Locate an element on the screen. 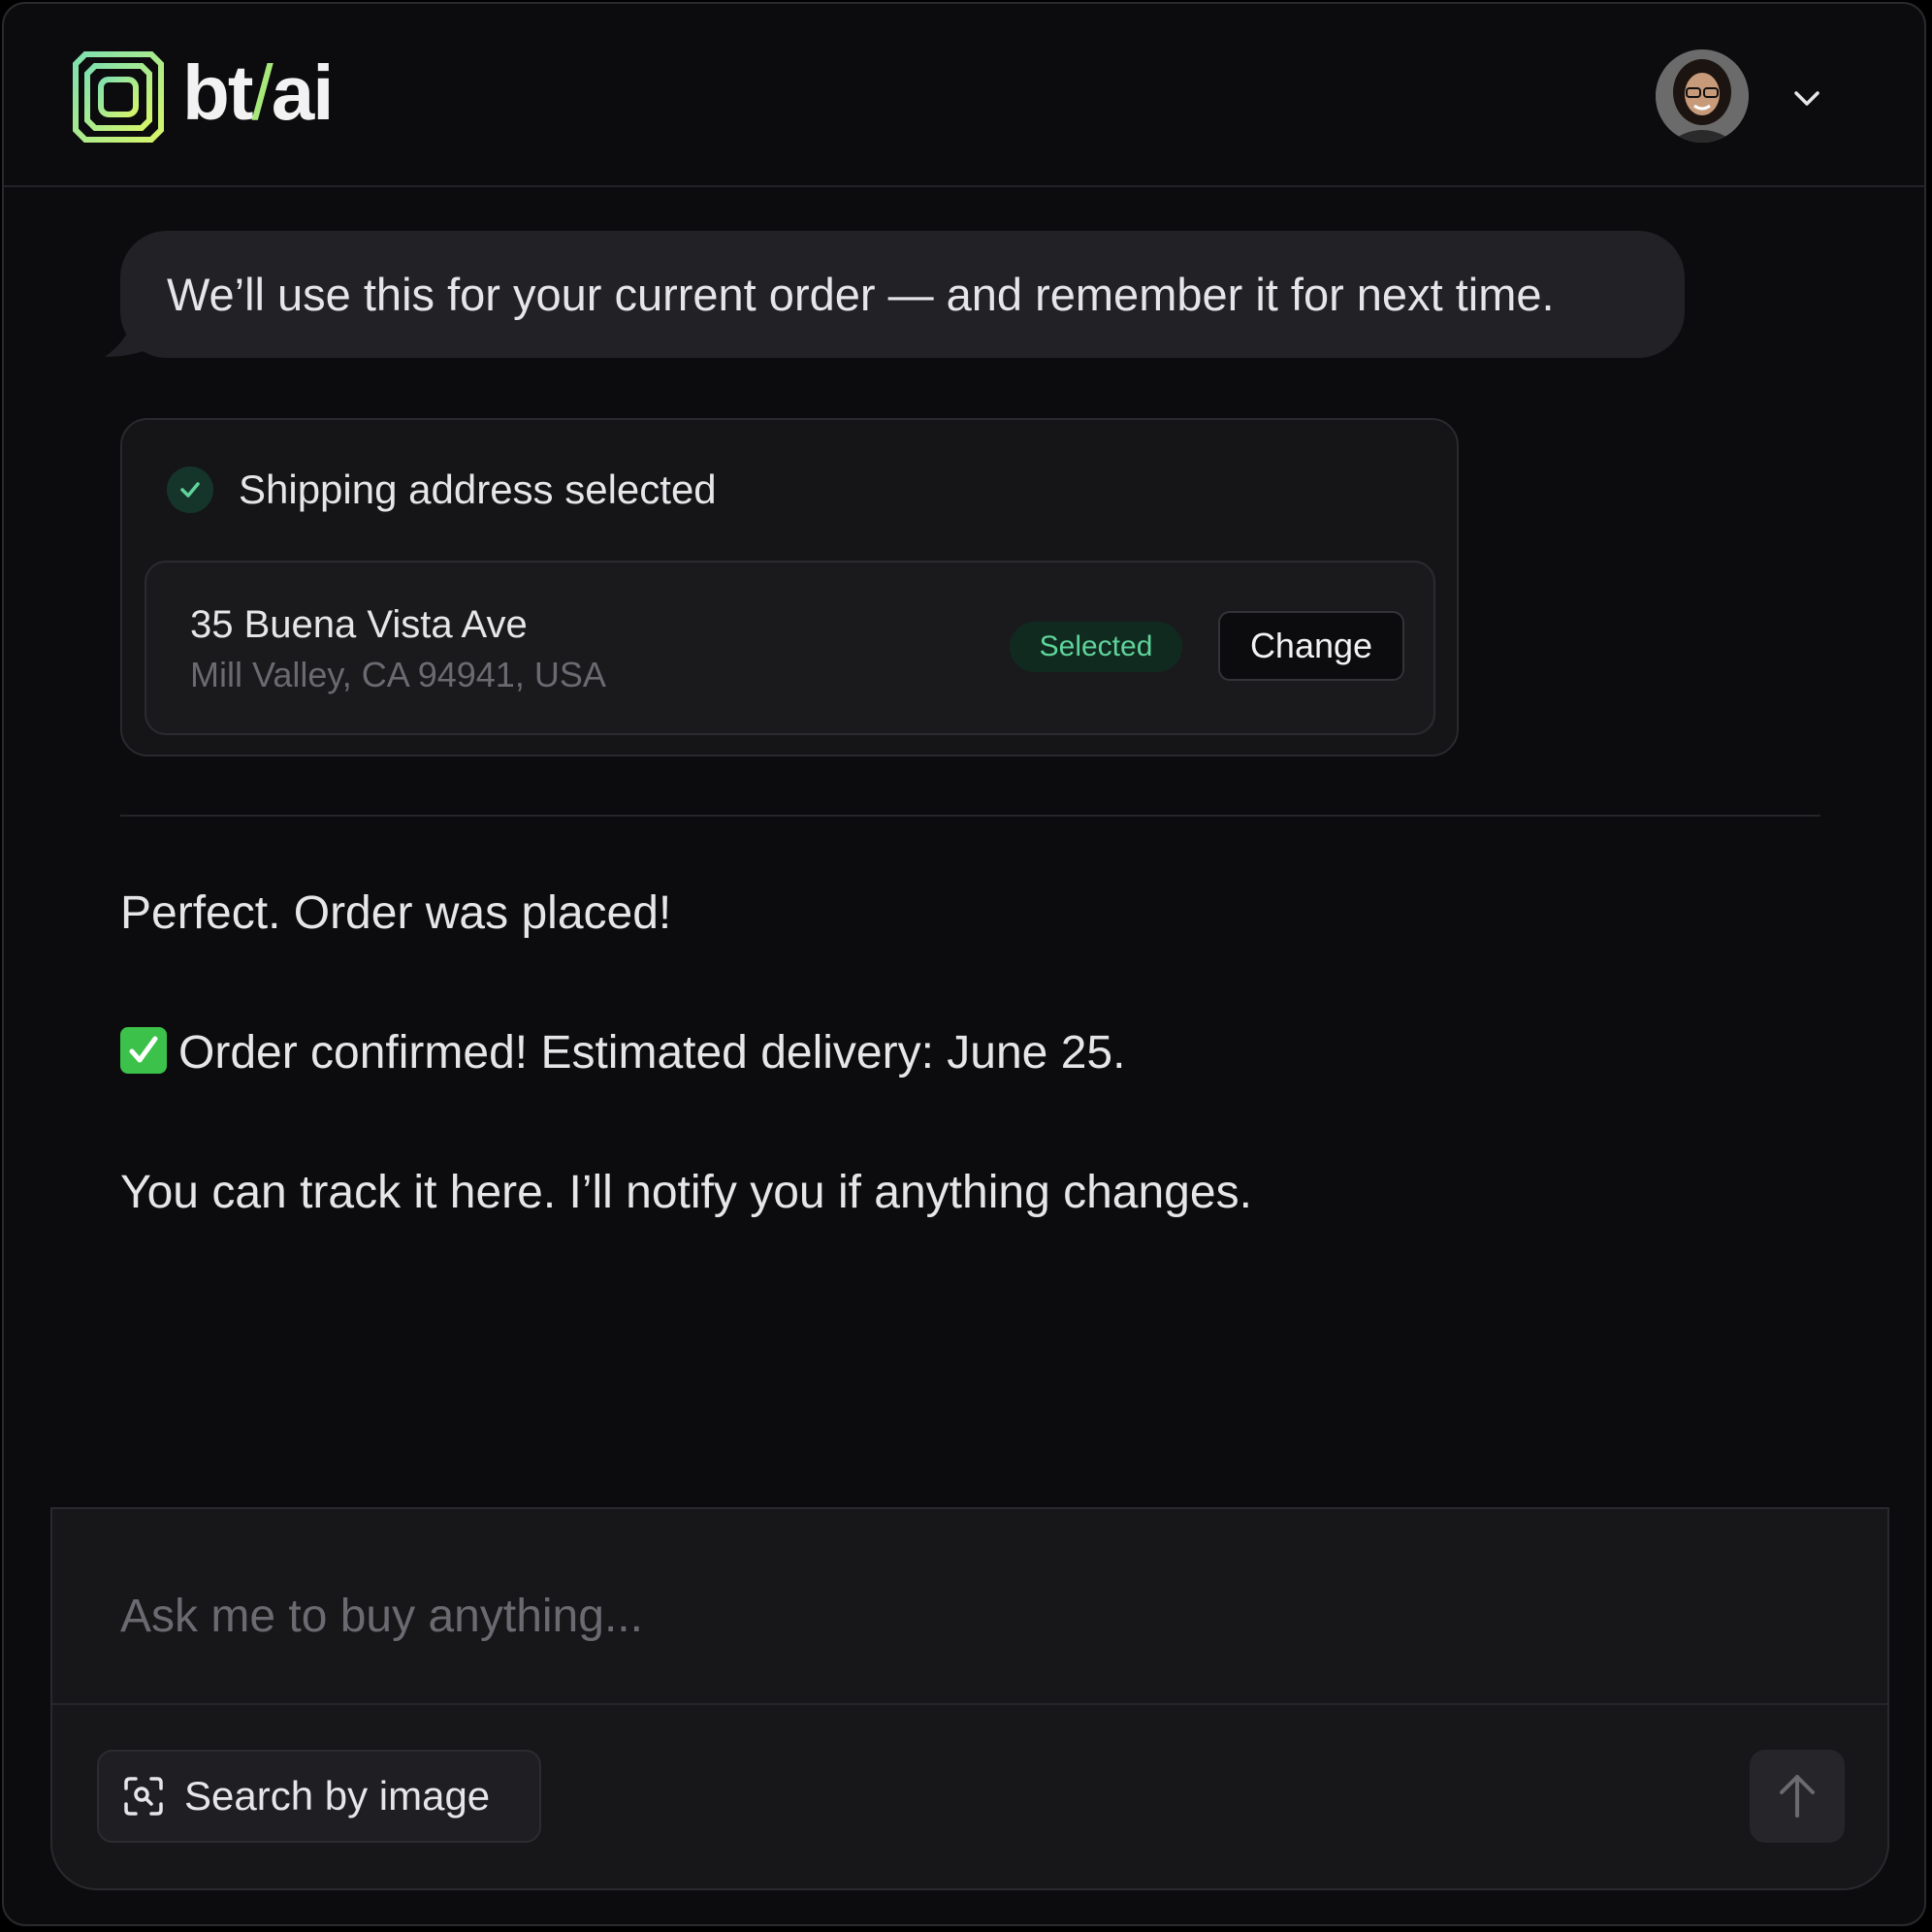  send-button is located at coordinates (1797, 1796).